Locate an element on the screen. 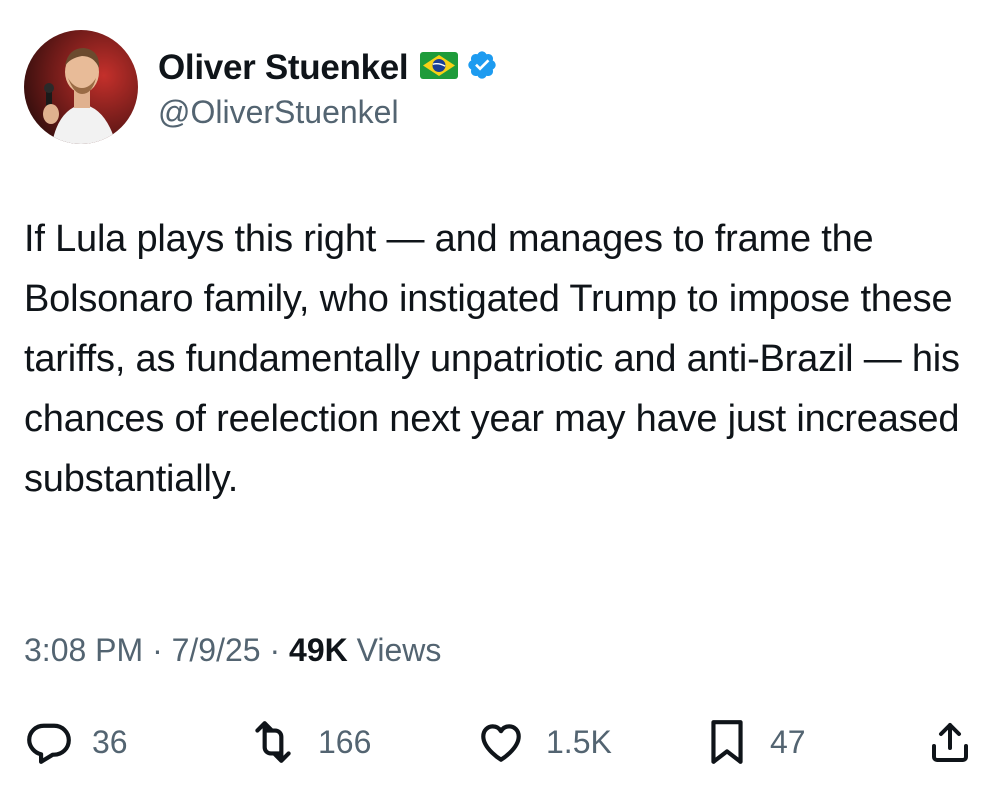 The height and width of the screenshot is (794, 1000). retweet-icon is located at coordinates (273, 742).